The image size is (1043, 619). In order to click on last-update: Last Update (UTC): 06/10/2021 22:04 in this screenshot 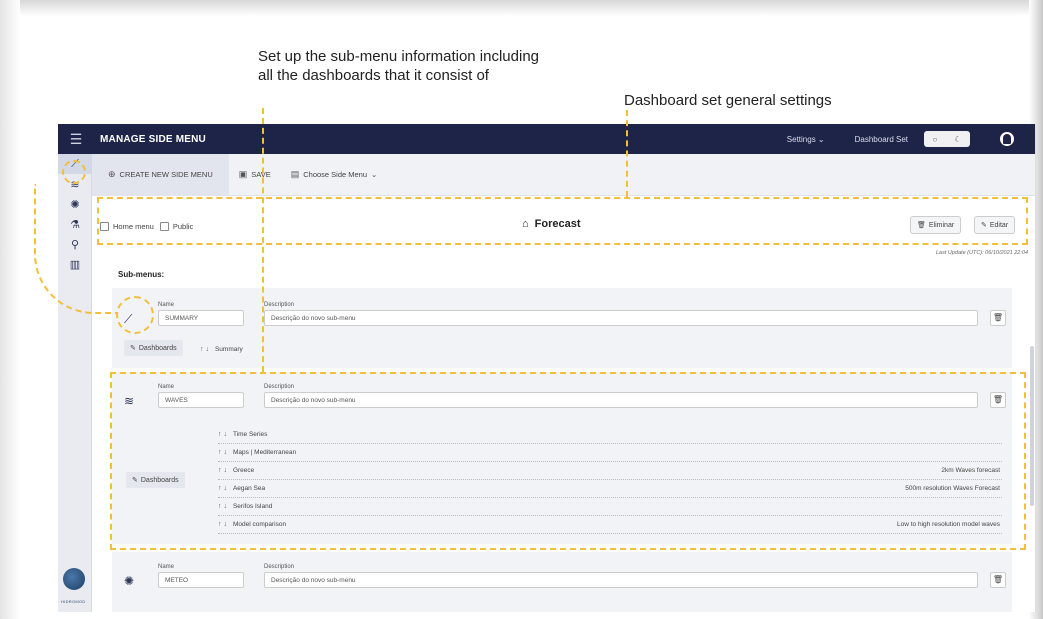, I will do `click(981, 253)`.